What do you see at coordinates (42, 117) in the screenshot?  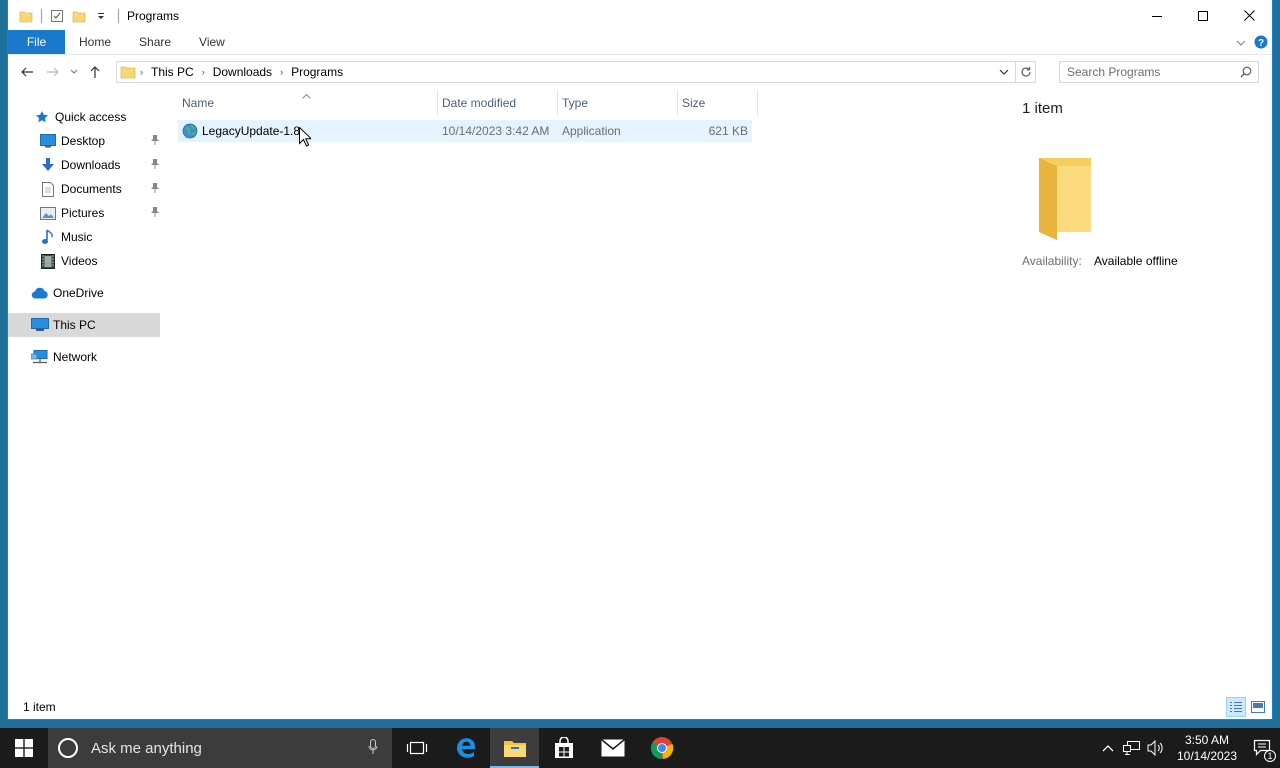 I see `star-icon` at bounding box center [42, 117].